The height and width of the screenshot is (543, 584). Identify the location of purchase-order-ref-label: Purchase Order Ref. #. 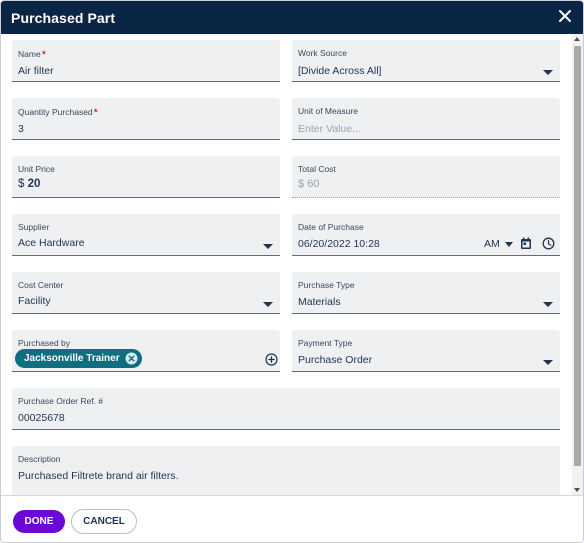
(61, 401).